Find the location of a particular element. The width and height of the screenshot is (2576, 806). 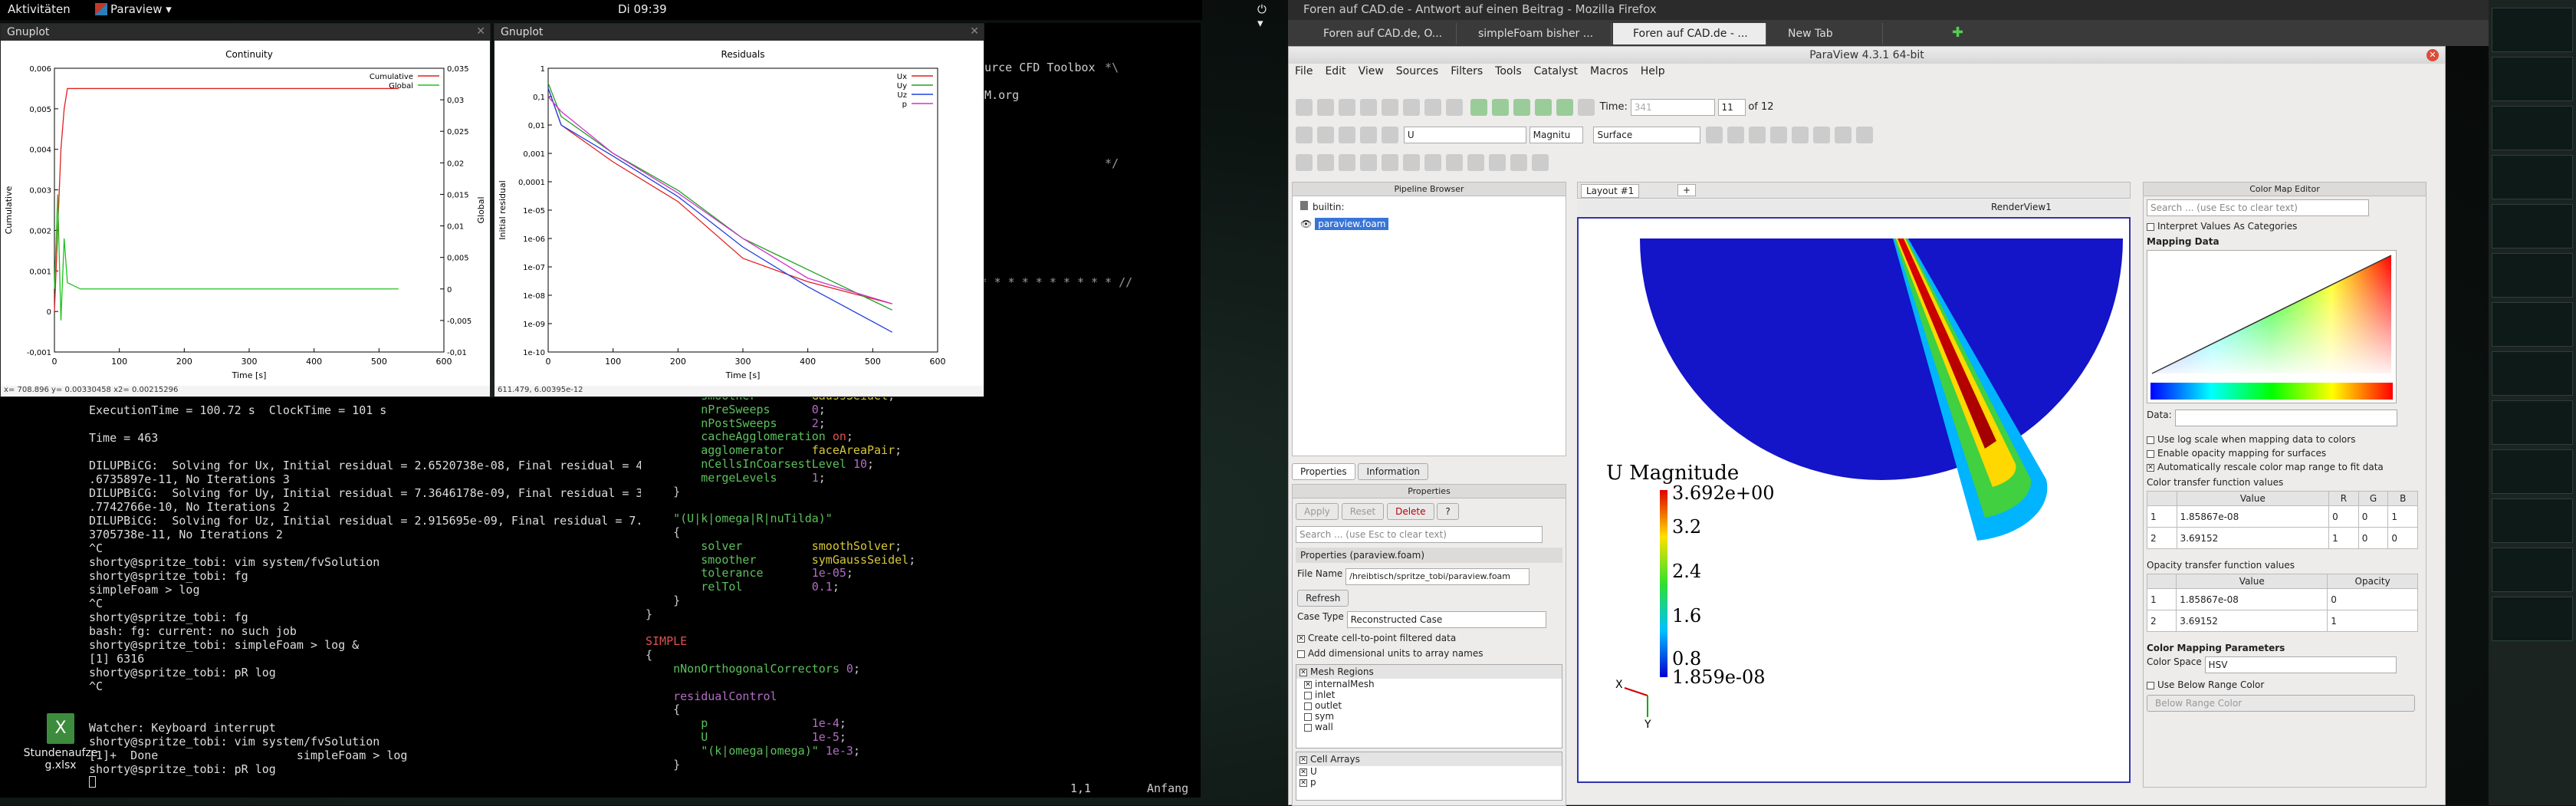

tab-properties: Properties is located at coordinates (1324, 471).